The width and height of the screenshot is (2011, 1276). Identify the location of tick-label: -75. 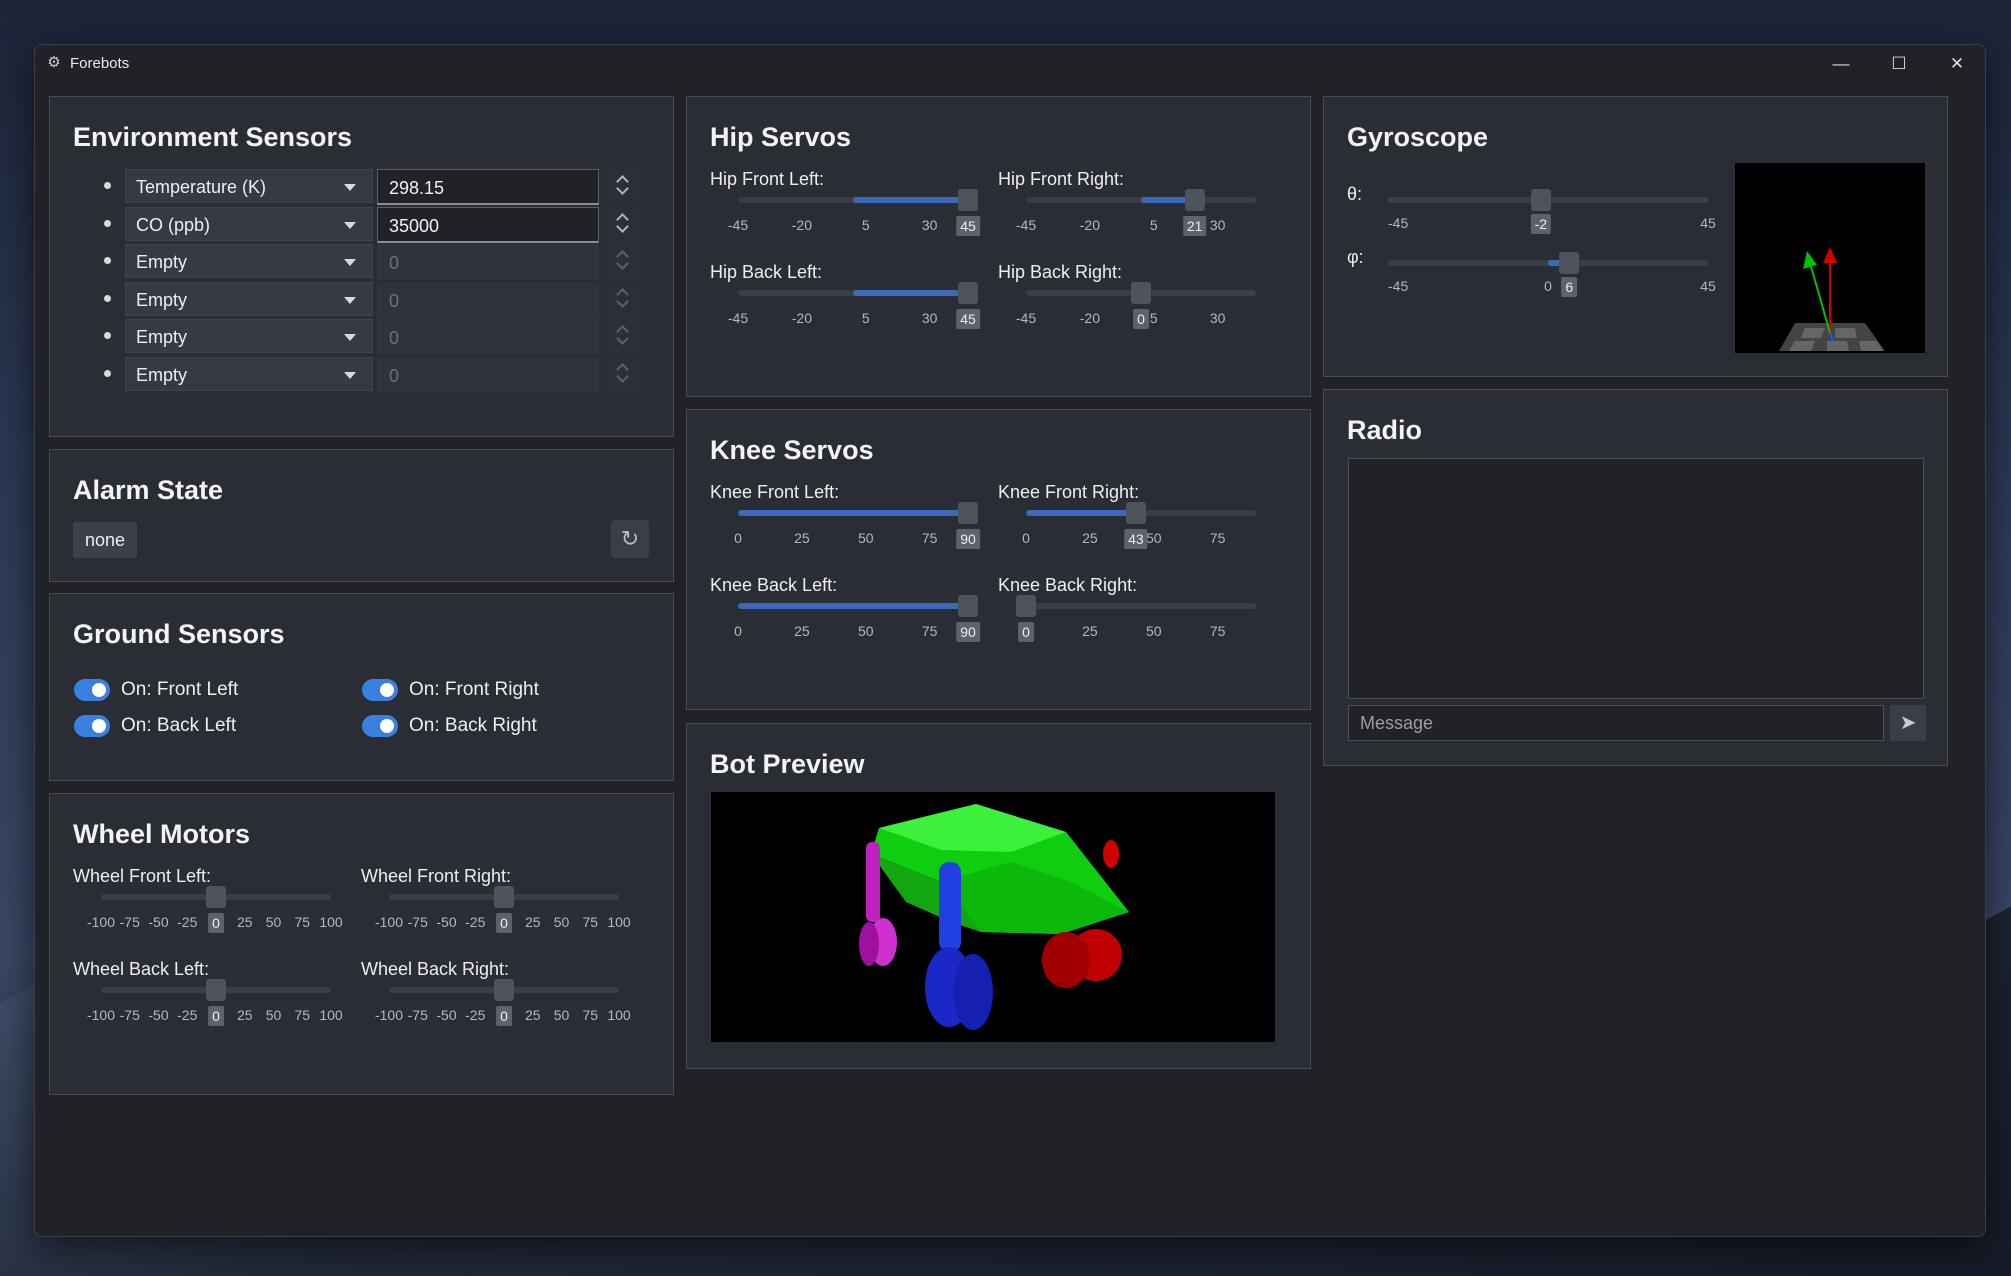
(129, 922).